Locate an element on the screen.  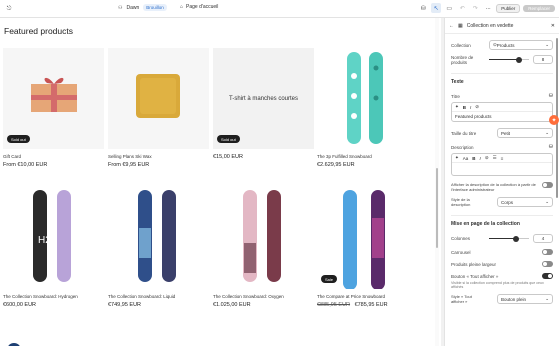
theme-name: Dawn is located at coordinates (133, 7).